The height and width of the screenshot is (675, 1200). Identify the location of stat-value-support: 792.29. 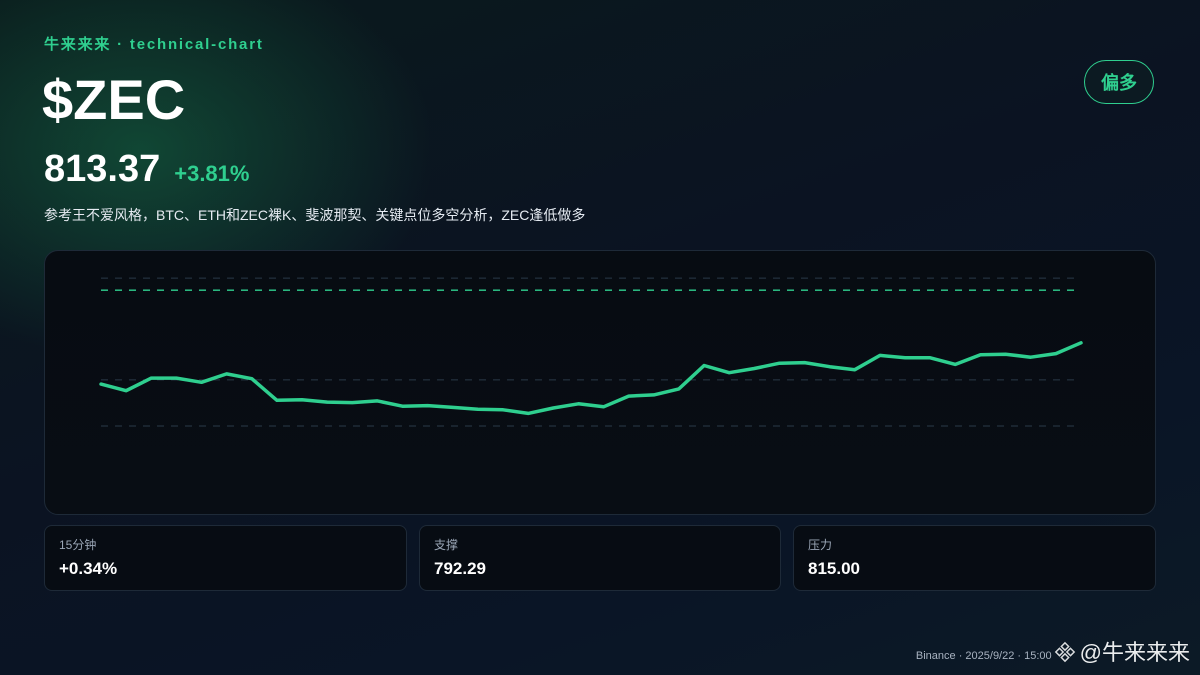
(460, 568).